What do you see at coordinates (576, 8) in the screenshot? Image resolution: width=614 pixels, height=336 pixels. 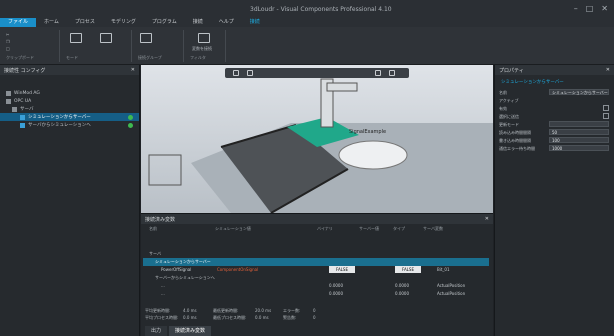 I see `minimize-icon: –` at bounding box center [576, 8].